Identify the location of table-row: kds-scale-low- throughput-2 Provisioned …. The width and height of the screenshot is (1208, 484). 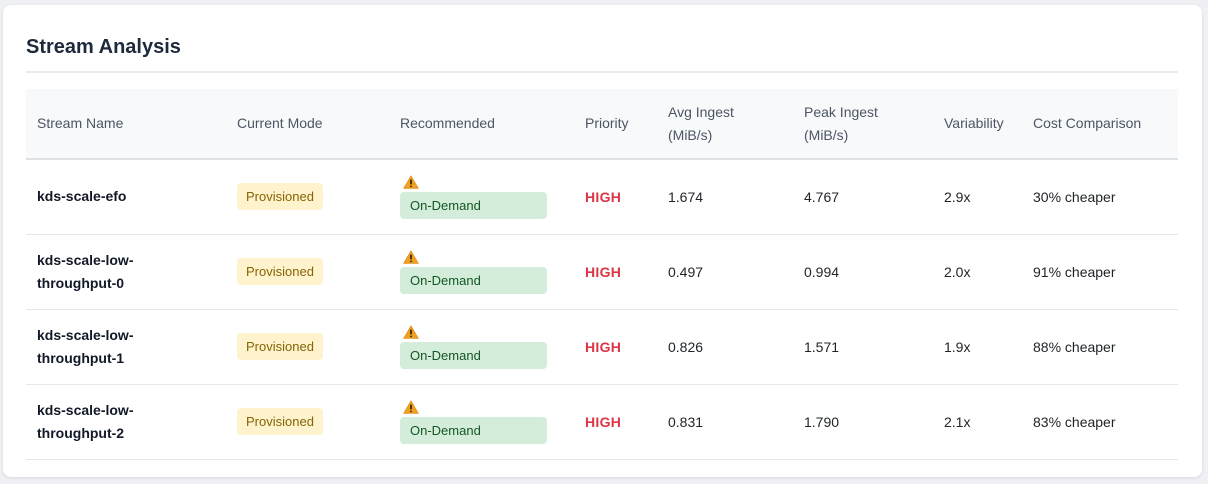
(602, 422).